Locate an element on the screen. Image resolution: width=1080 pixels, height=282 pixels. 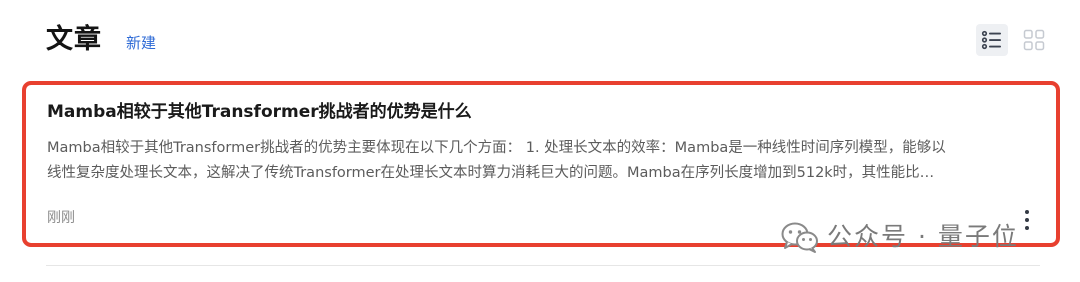
more-vertical-icon is located at coordinates (1027, 220).